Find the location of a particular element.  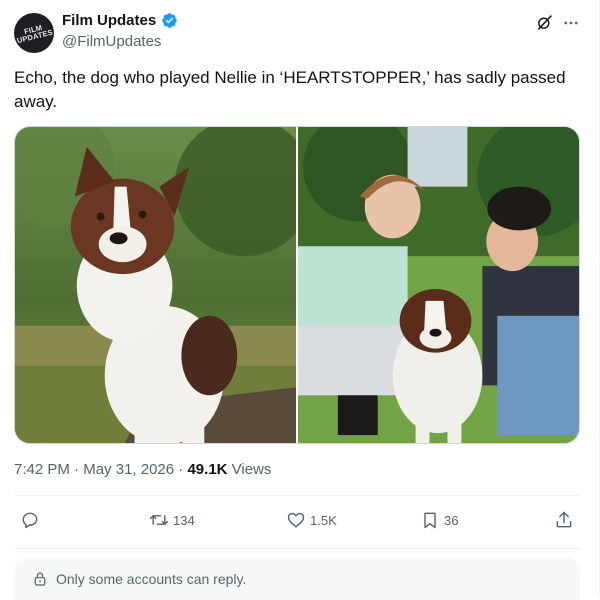

reply-button is located at coordinates (32, 520).